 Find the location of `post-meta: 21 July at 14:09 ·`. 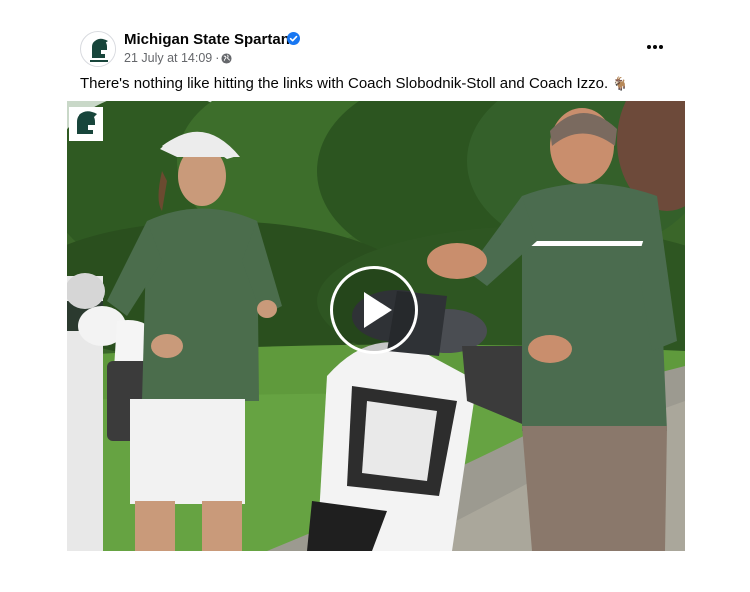

post-meta: 21 July at 14:09 · is located at coordinates (173, 58).